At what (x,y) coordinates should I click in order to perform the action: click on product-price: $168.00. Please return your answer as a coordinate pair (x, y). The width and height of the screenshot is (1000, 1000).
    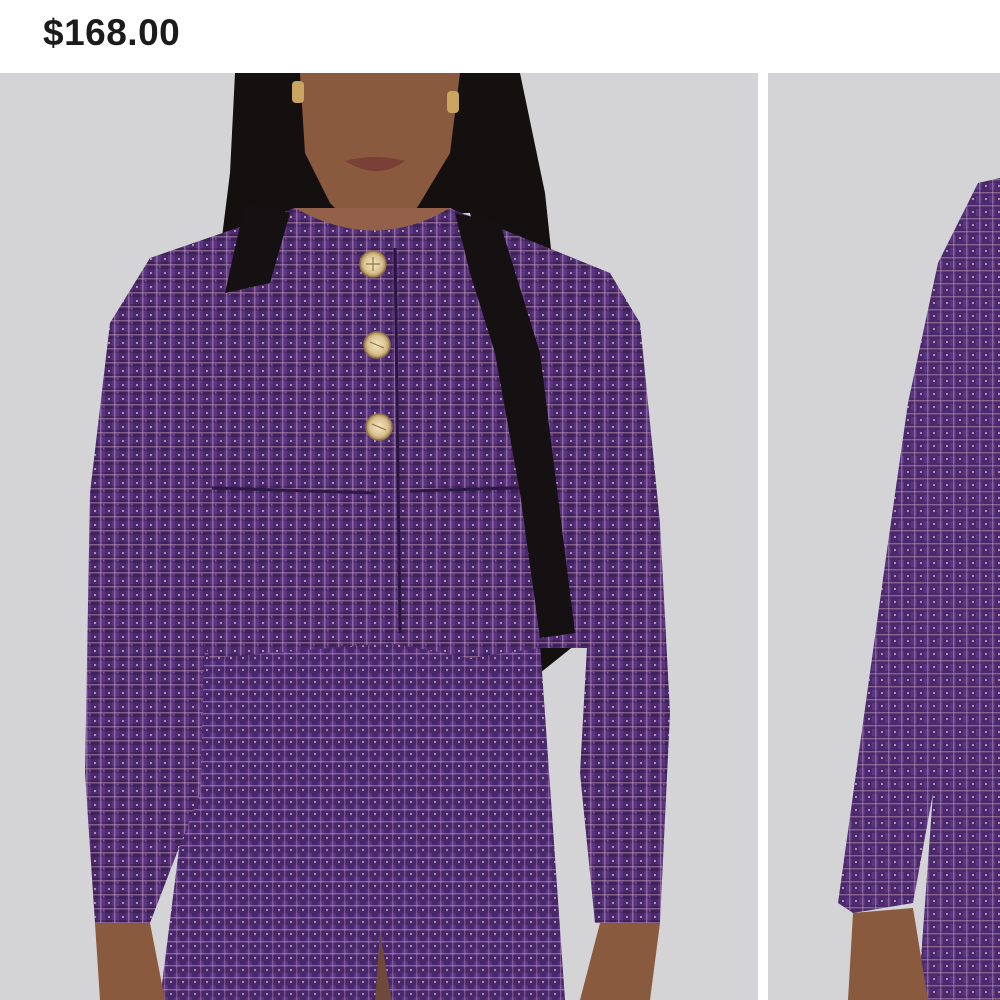
    Looking at the image, I should click on (112, 32).